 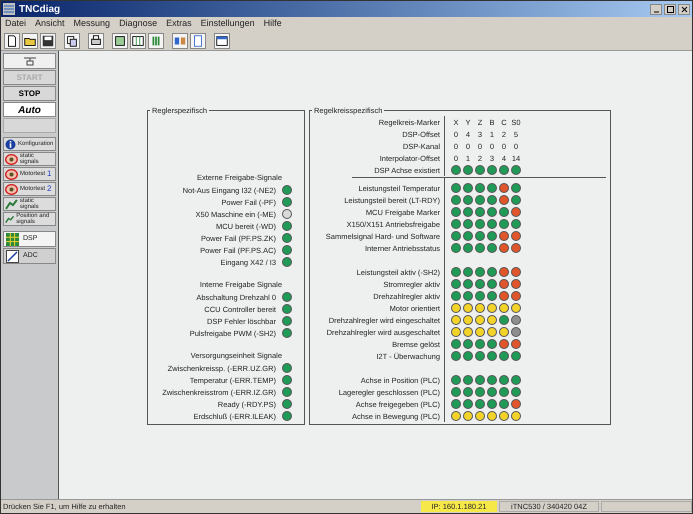 What do you see at coordinates (92, 24) in the screenshot?
I see `menu-item: Messung` at bounding box center [92, 24].